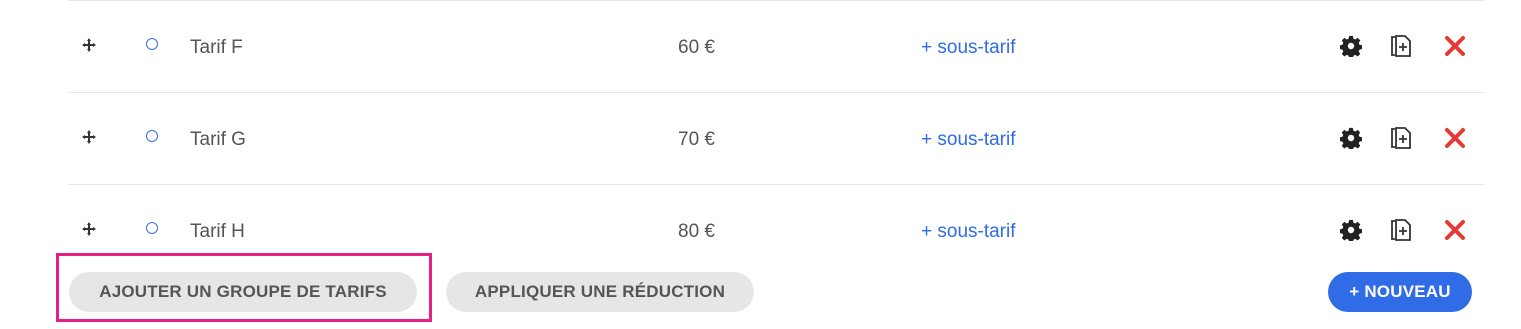 This screenshot has height=329, width=1521. What do you see at coordinates (243, 292) in the screenshot?
I see `add-tariff-group-button: AJOUTER UN GROUPE DE TARIFS` at bounding box center [243, 292].